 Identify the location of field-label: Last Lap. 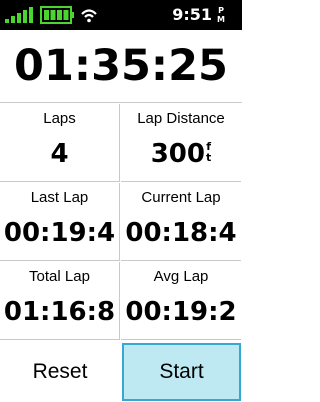
(59, 197).